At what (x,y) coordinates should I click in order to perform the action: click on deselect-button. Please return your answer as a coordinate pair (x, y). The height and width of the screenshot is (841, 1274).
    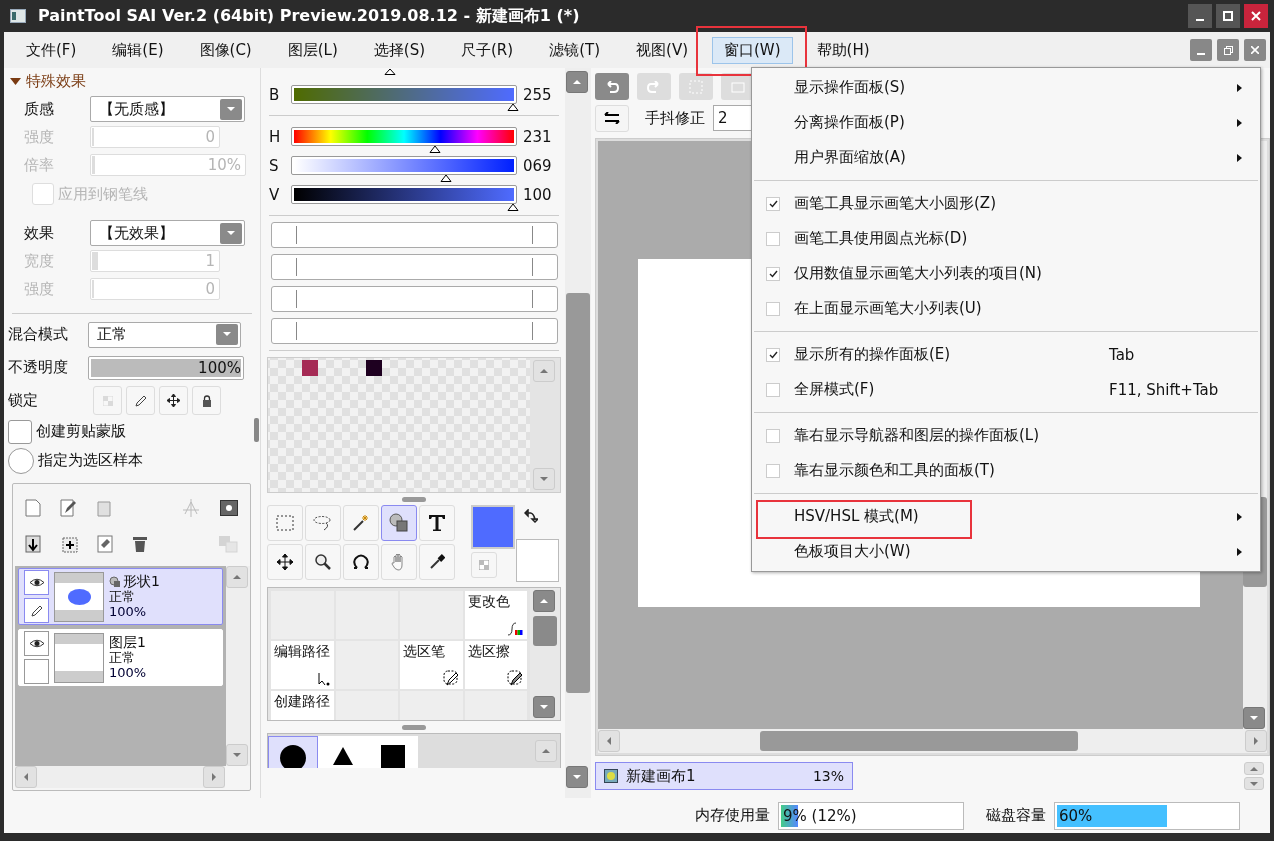
    Looking at the image, I should click on (696, 86).